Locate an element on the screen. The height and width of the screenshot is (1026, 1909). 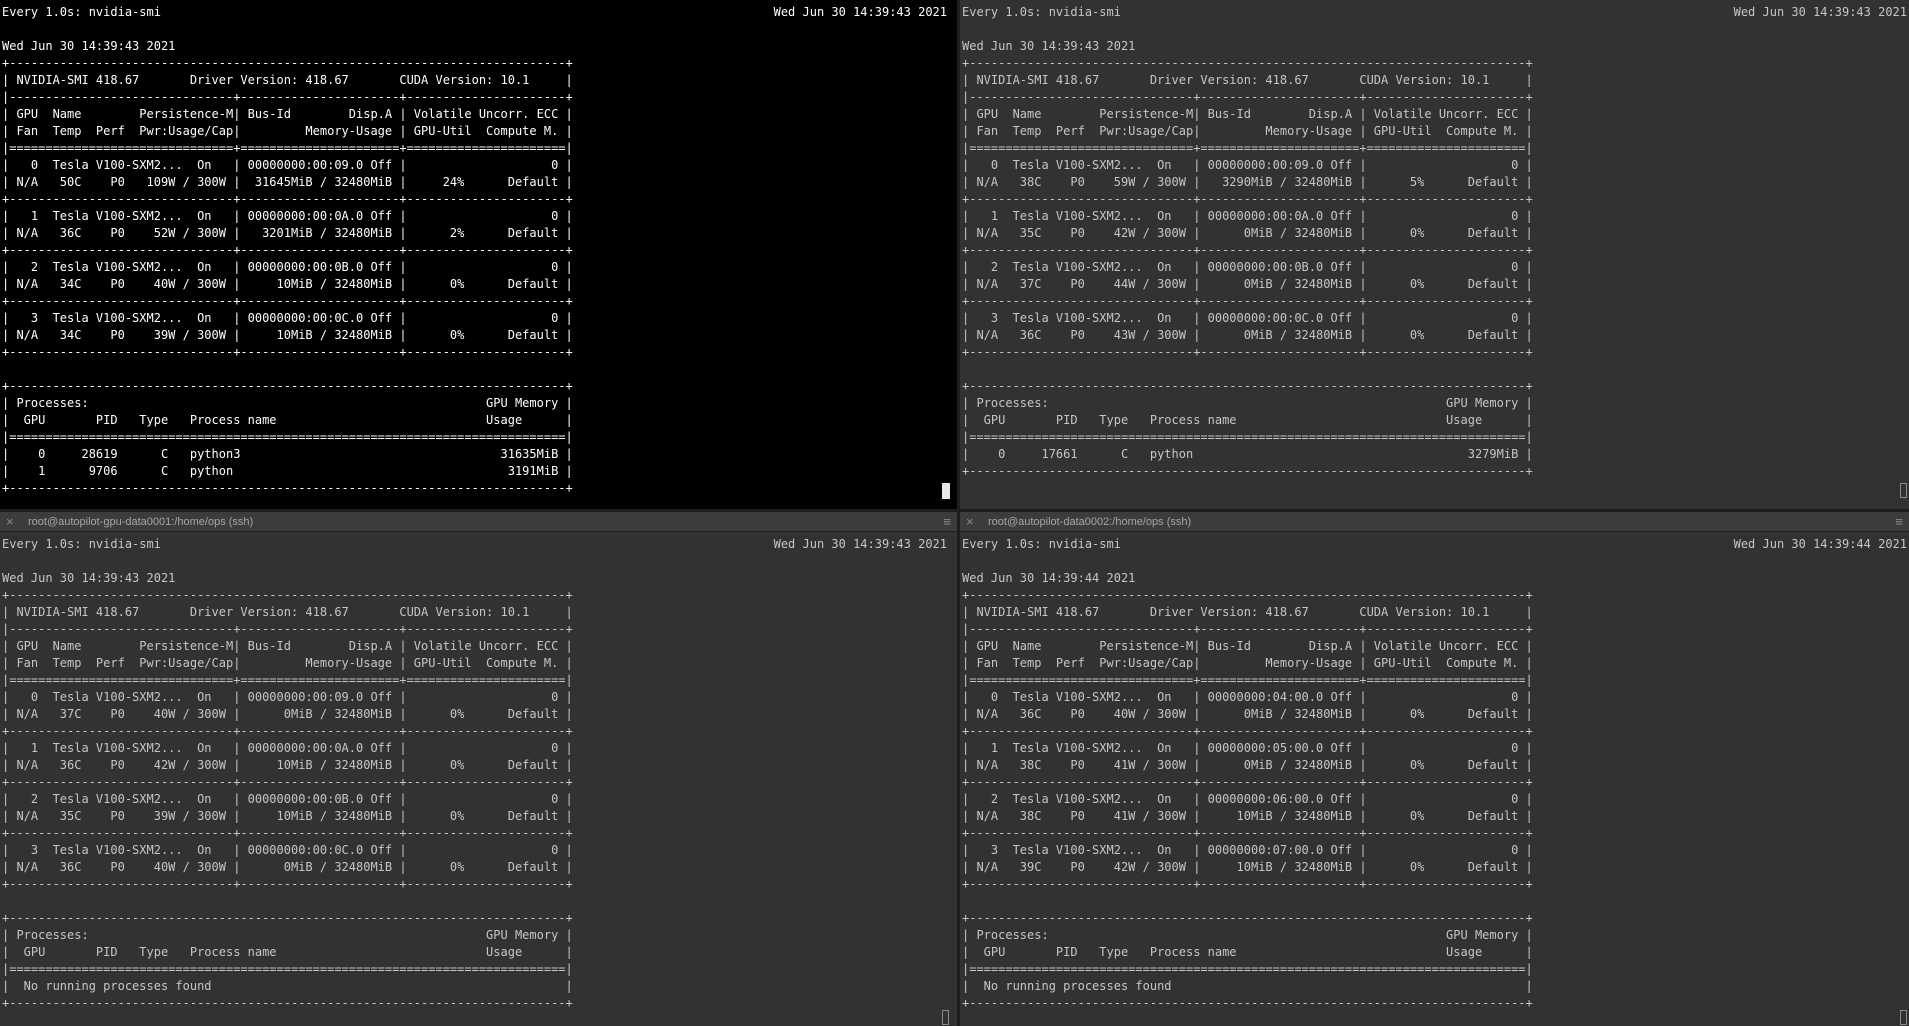
pane-title: root@autopilot-data0002:/home/ops (ssh) is located at coordinates (1090, 521).